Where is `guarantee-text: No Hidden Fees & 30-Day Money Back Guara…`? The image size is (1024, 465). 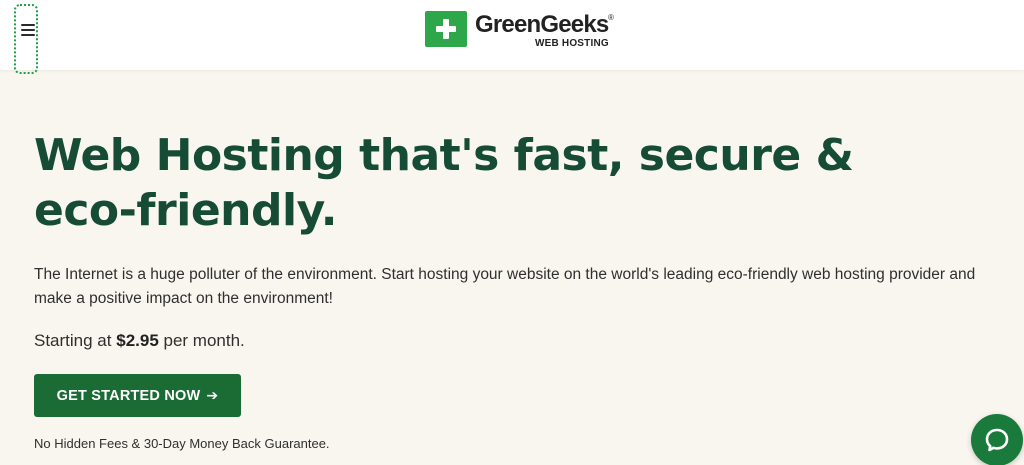 guarantee-text: No Hidden Fees & 30-Day Money Back Guara… is located at coordinates (182, 443).